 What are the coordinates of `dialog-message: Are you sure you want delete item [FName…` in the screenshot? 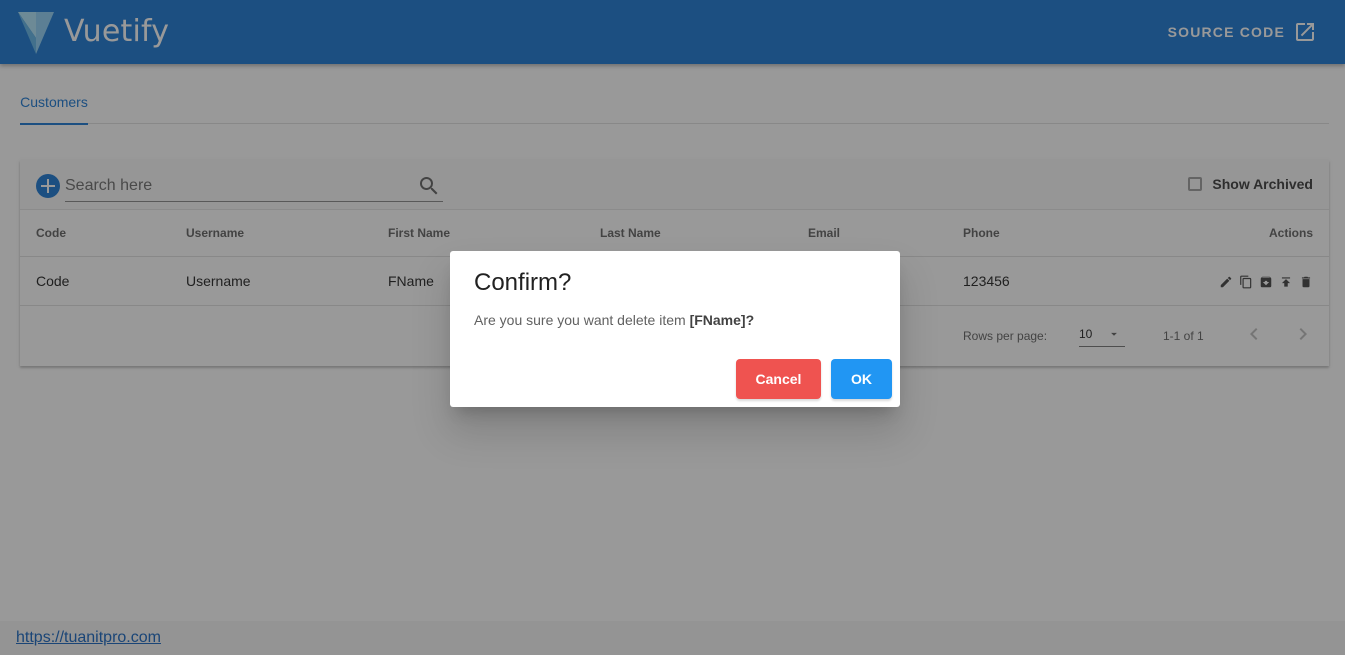 It's located at (614, 320).